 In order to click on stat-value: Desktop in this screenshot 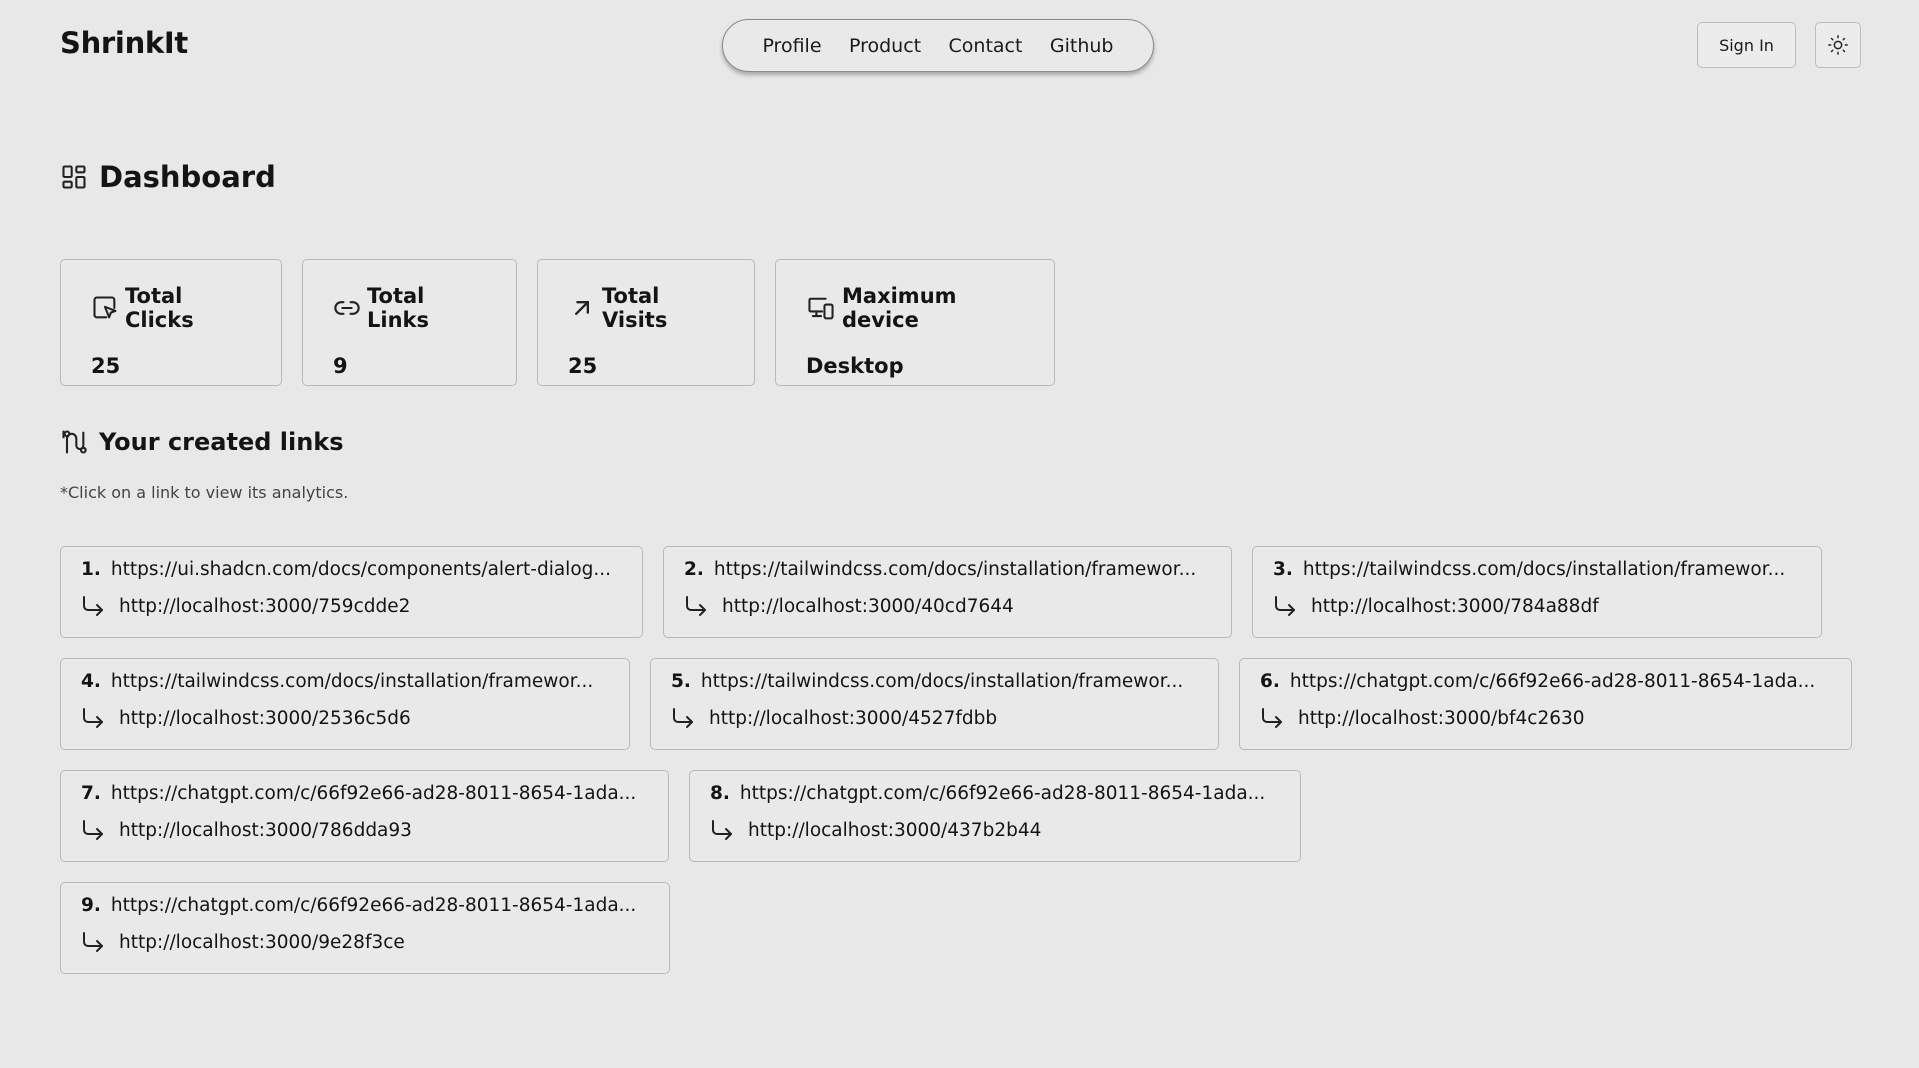, I will do `click(855, 366)`.